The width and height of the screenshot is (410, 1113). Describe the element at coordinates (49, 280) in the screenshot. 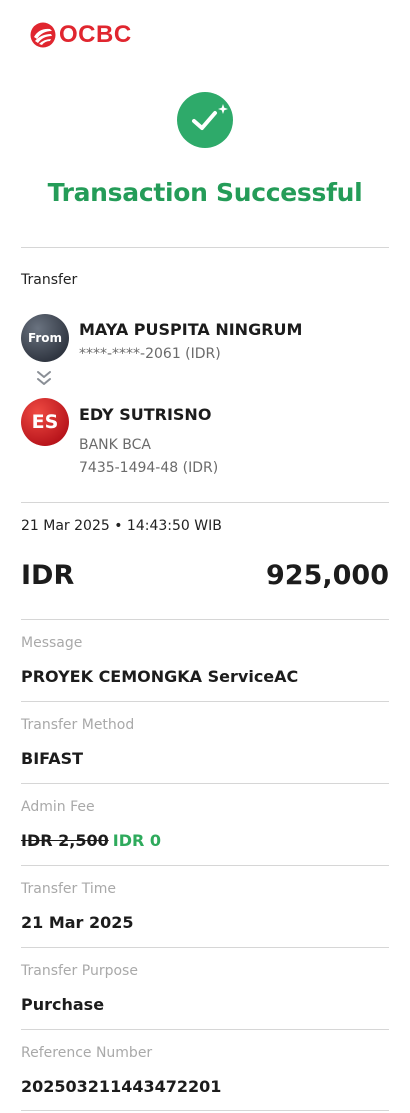

I see `transfer-type-label: Transfer` at that location.